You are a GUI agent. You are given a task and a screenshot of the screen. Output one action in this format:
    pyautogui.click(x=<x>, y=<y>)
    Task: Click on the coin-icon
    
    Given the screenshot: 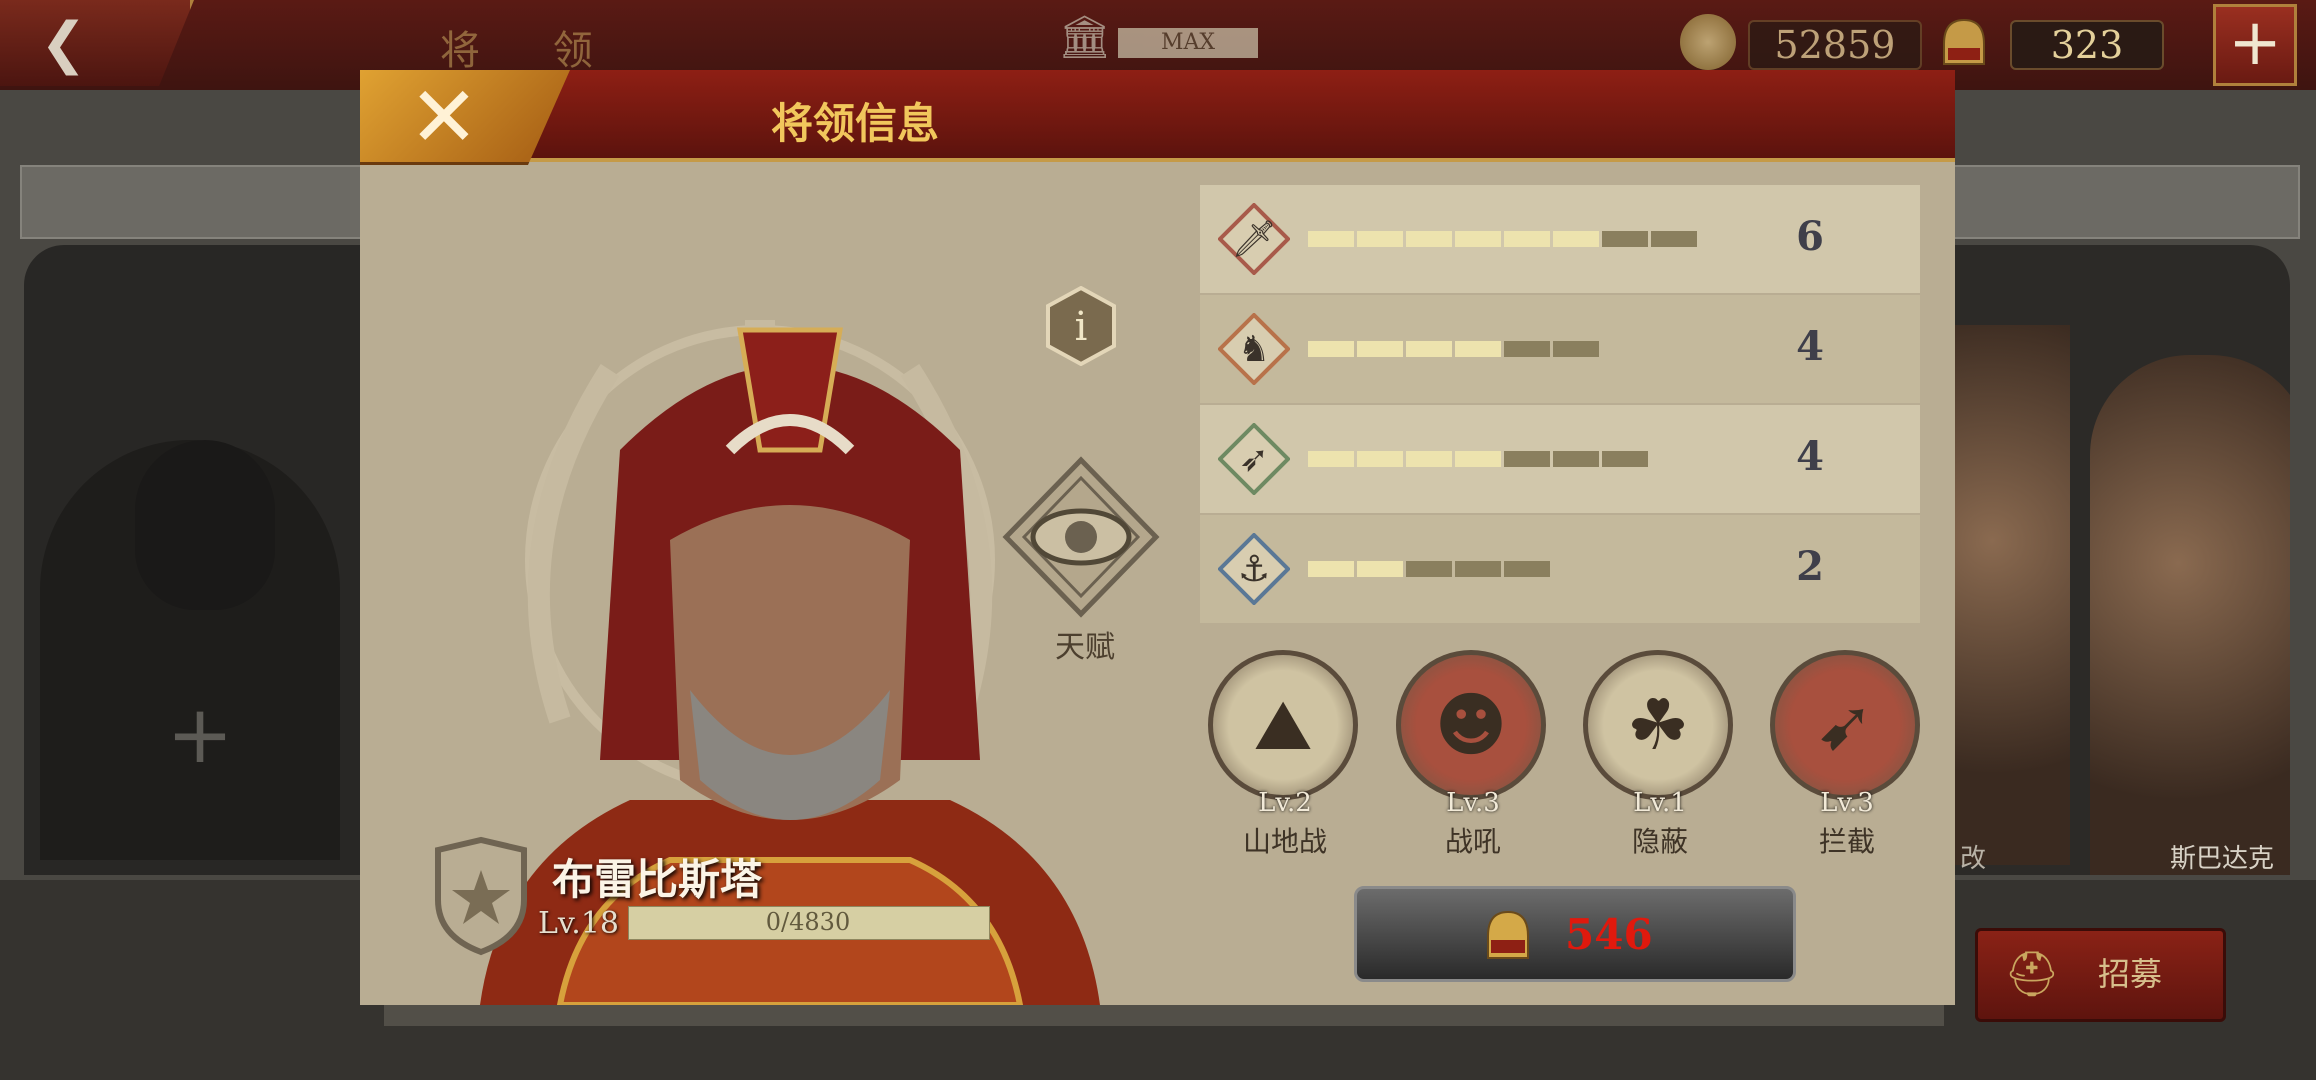 What is the action you would take?
    pyautogui.click(x=1708, y=42)
    